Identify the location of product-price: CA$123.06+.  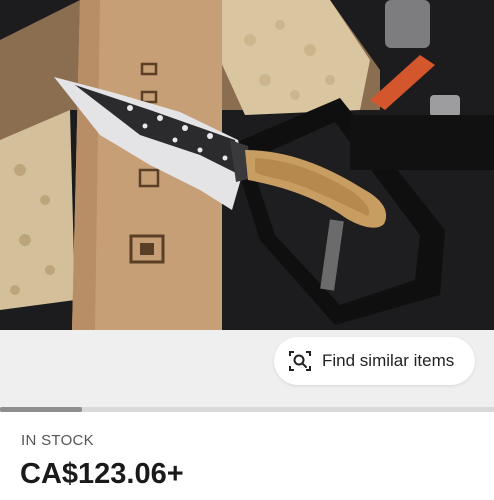
(102, 474).